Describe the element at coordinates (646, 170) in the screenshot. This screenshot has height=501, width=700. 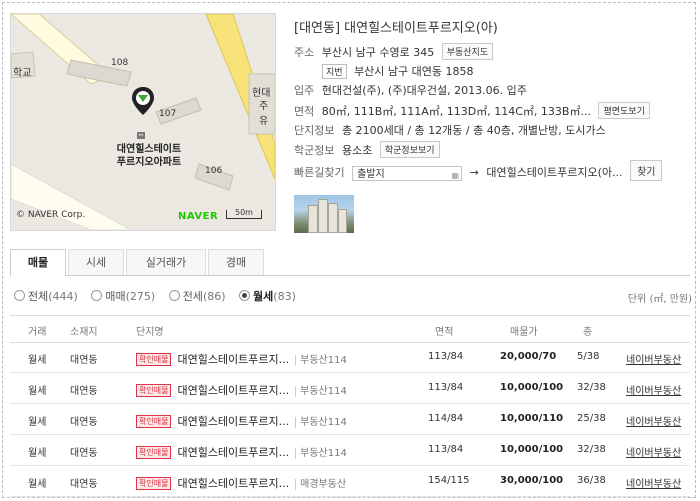
I see `route-search-button: 찾기` at that location.